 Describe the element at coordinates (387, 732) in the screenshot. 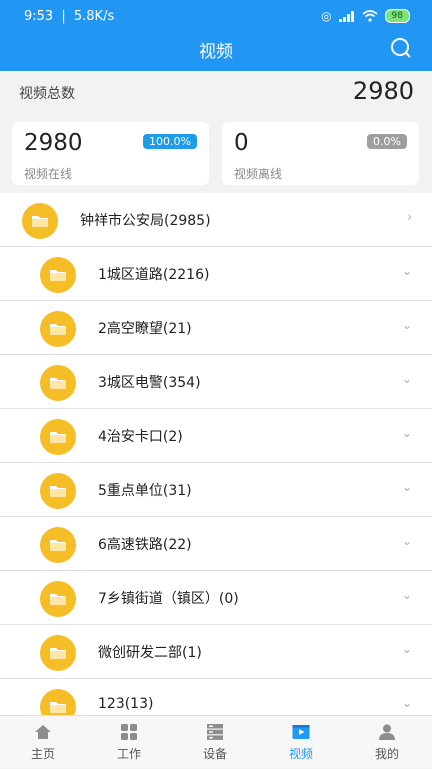

I see `user-icon` at that location.